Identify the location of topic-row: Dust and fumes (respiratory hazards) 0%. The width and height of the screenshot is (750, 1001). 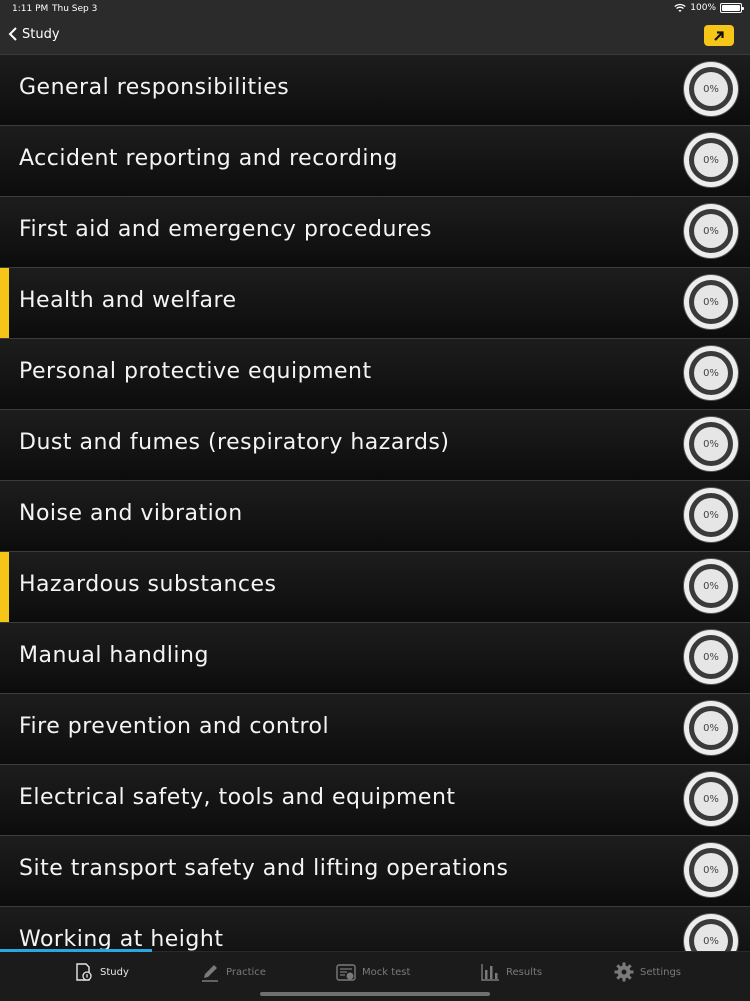
(375, 445).